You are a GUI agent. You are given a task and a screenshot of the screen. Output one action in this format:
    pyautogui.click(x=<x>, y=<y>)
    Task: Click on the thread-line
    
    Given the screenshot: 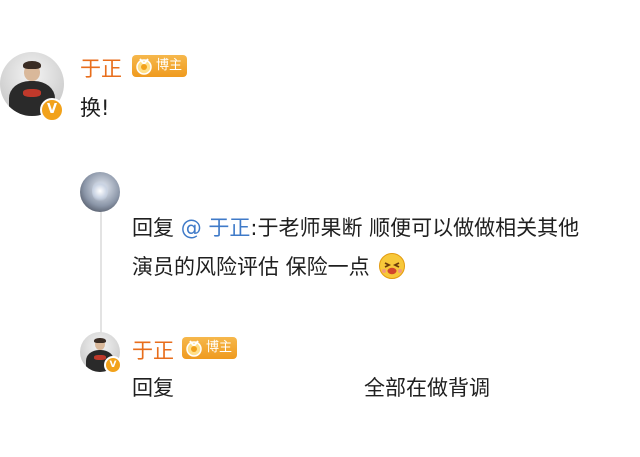 What is the action you would take?
    pyautogui.click(x=101, y=275)
    